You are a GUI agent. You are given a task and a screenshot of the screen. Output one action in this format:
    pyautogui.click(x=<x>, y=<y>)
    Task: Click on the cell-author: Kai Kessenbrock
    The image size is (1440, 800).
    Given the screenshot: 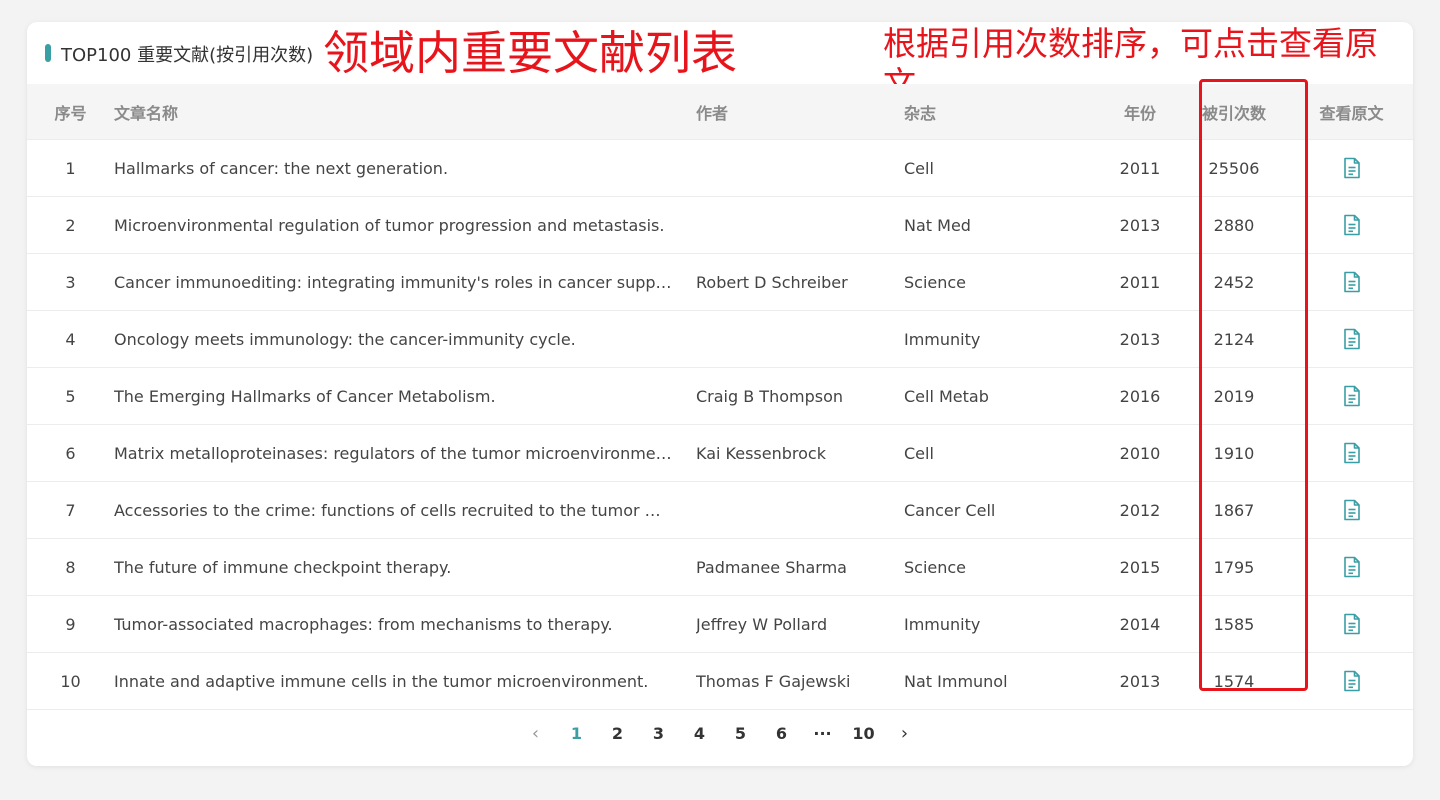 What is the action you would take?
    pyautogui.click(x=800, y=453)
    